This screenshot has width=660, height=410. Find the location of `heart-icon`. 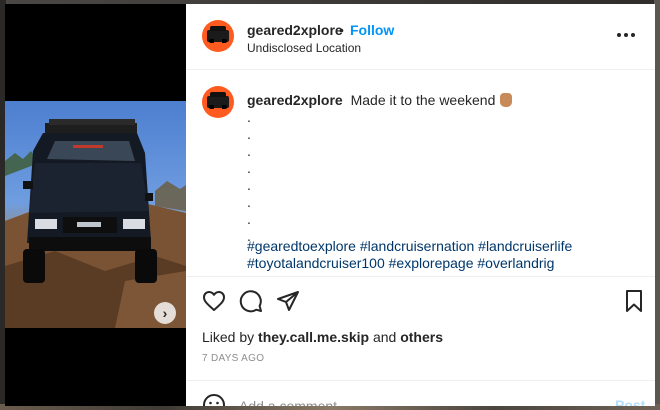

heart-icon is located at coordinates (214, 301).